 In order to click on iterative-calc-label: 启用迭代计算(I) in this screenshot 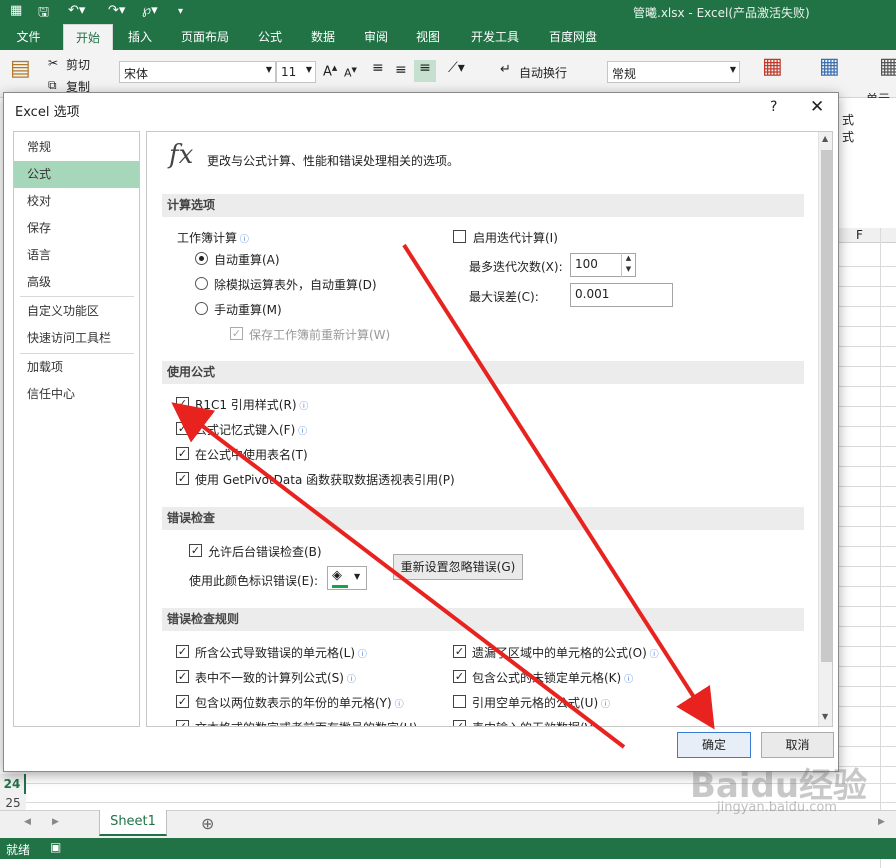, I will do `click(515, 237)`.